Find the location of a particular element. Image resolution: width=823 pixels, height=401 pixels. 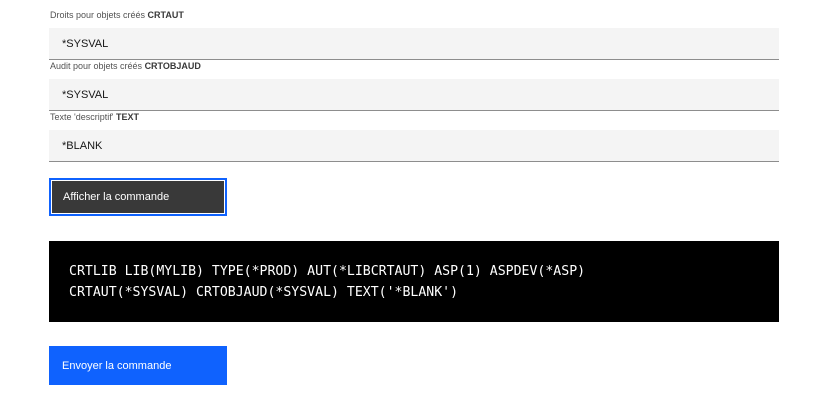

text-input is located at coordinates (414, 146).